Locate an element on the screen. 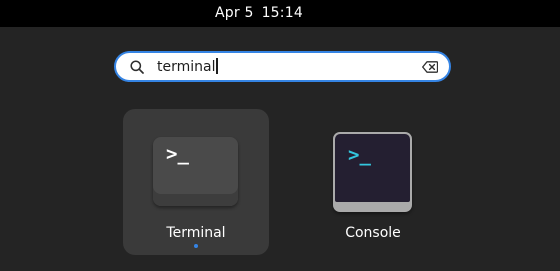  terminal-app-icon: >_ is located at coordinates (195, 171).